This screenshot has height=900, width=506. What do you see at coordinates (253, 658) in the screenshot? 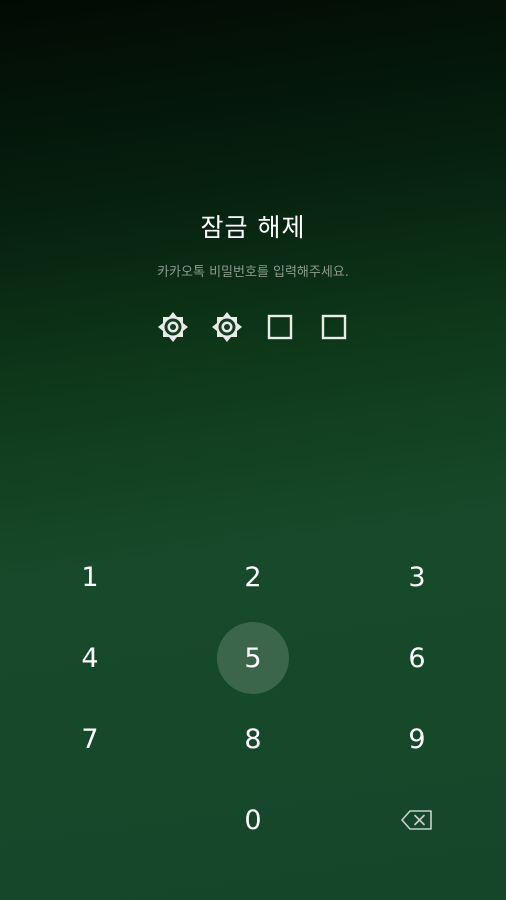
I see `key-5: 5` at bounding box center [253, 658].